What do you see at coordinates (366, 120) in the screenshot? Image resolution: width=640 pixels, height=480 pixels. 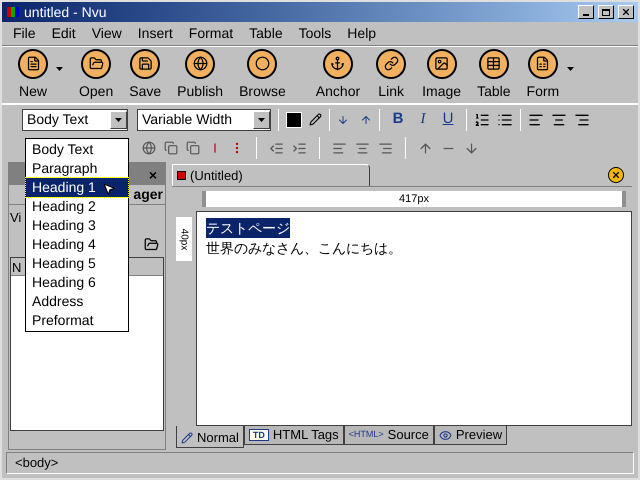 I see `font-larger-icon` at bounding box center [366, 120].